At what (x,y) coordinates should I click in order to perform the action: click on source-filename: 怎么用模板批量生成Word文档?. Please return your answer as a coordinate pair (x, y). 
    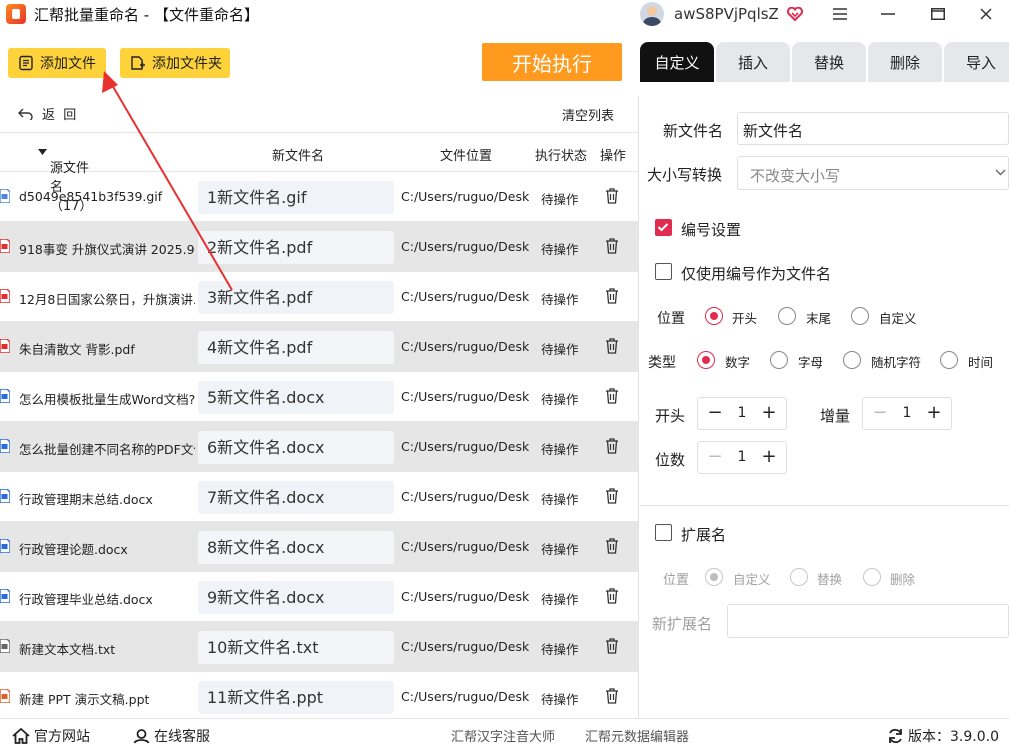
    Looking at the image, I should click on (107, 399).